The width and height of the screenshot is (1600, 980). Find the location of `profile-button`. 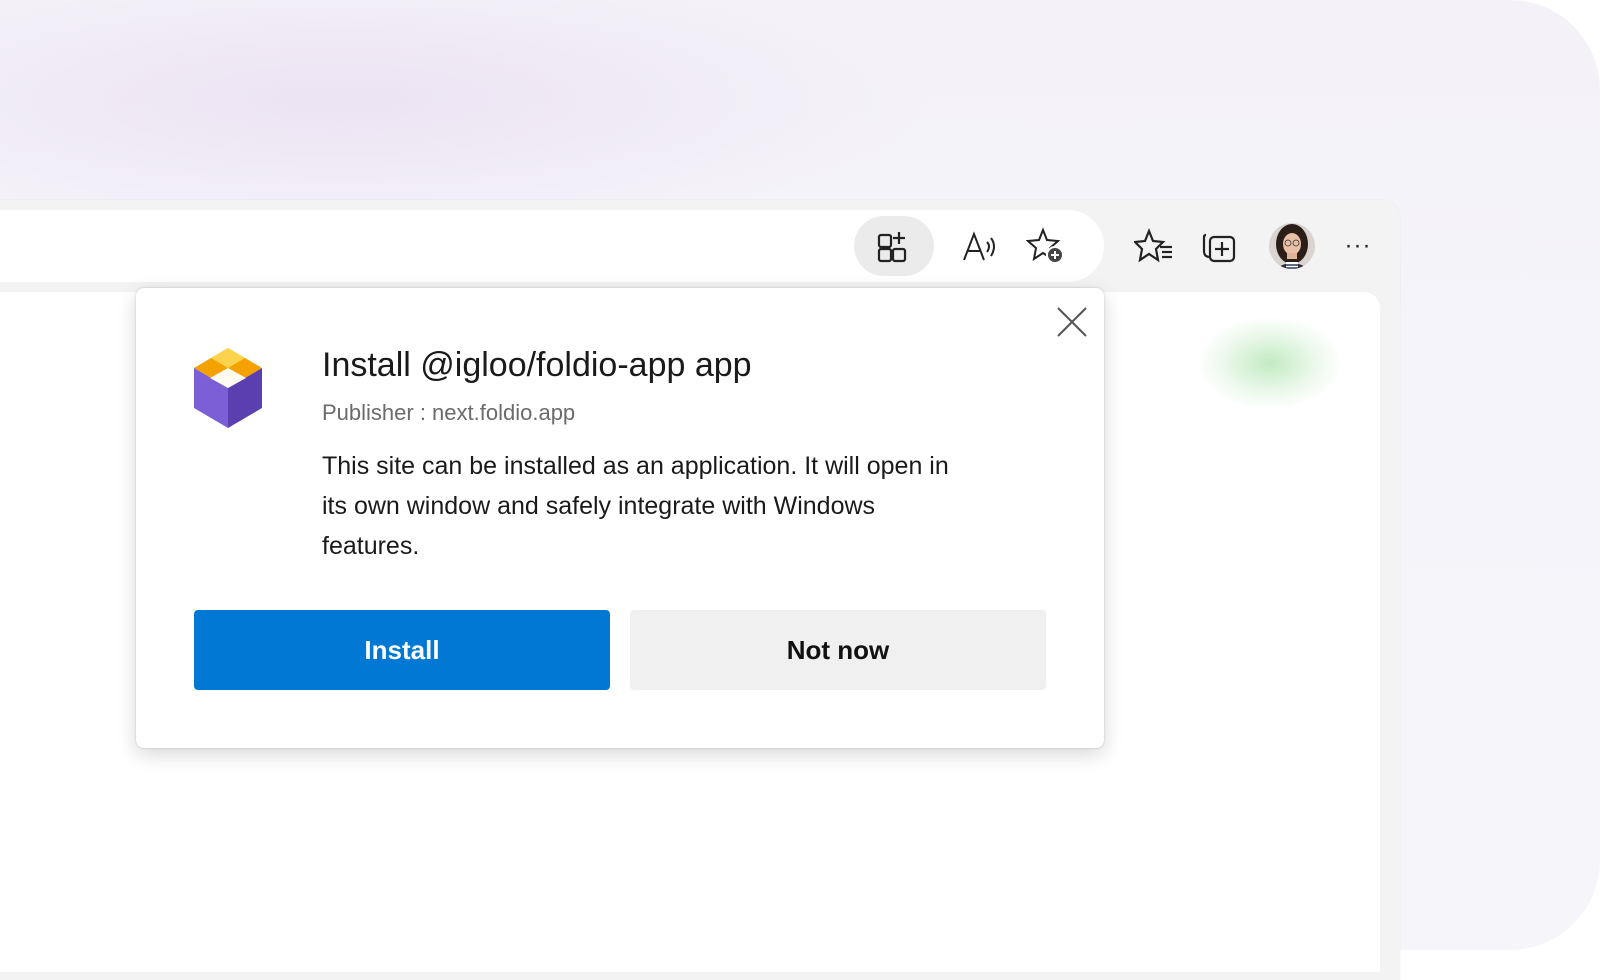

profile-button is located at coordinates (1292, 246).